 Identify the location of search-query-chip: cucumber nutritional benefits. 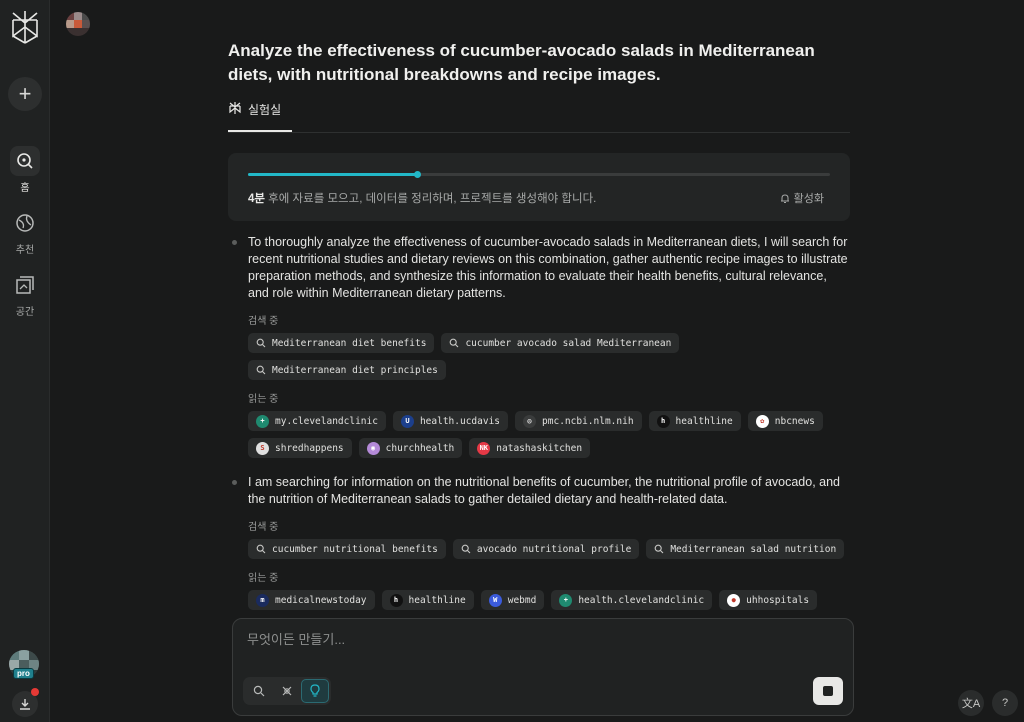
(347, 549).